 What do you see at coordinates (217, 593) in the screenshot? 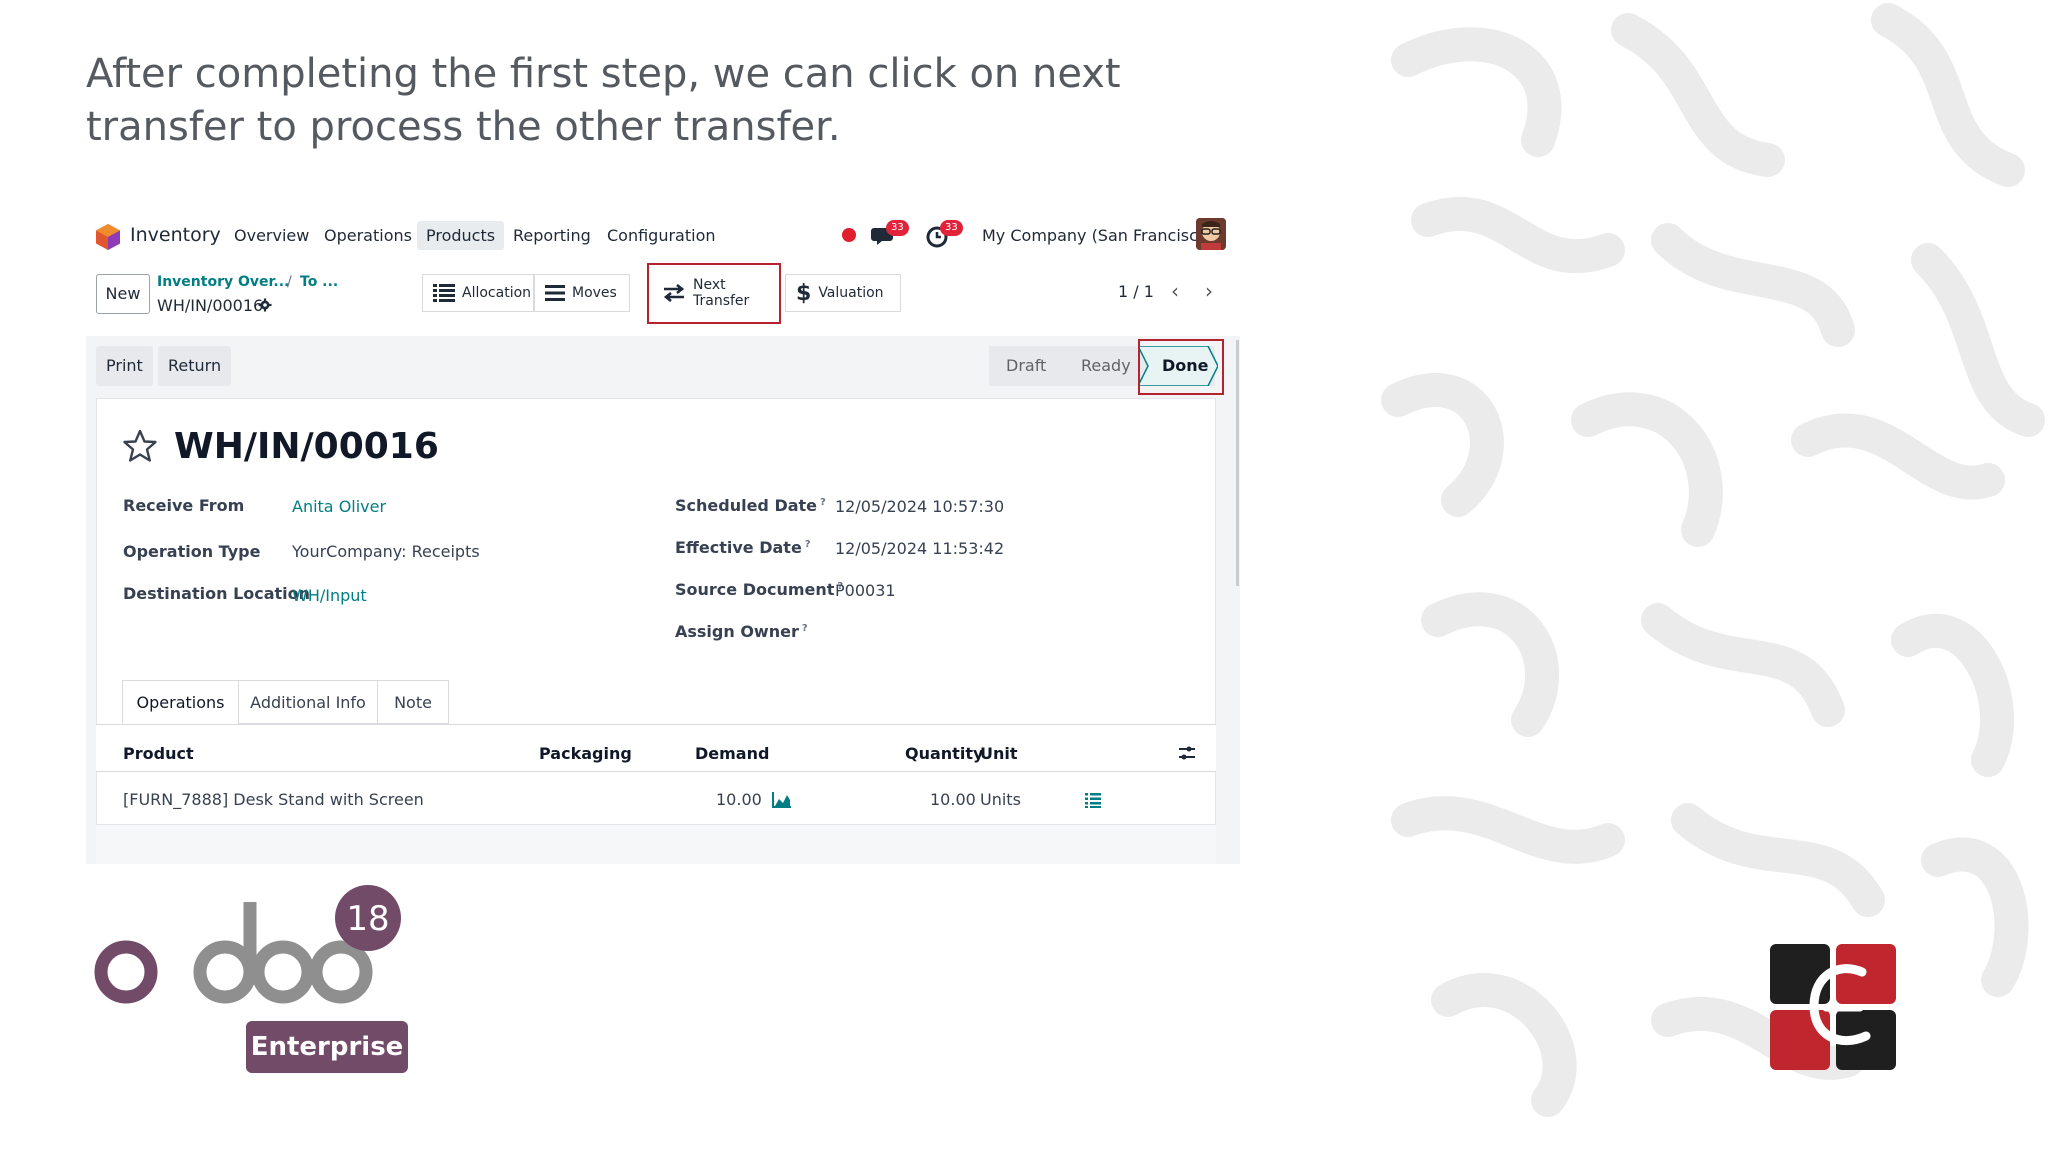
I see `destination-location-label: Destination Location` at bounding box center [217, 593].